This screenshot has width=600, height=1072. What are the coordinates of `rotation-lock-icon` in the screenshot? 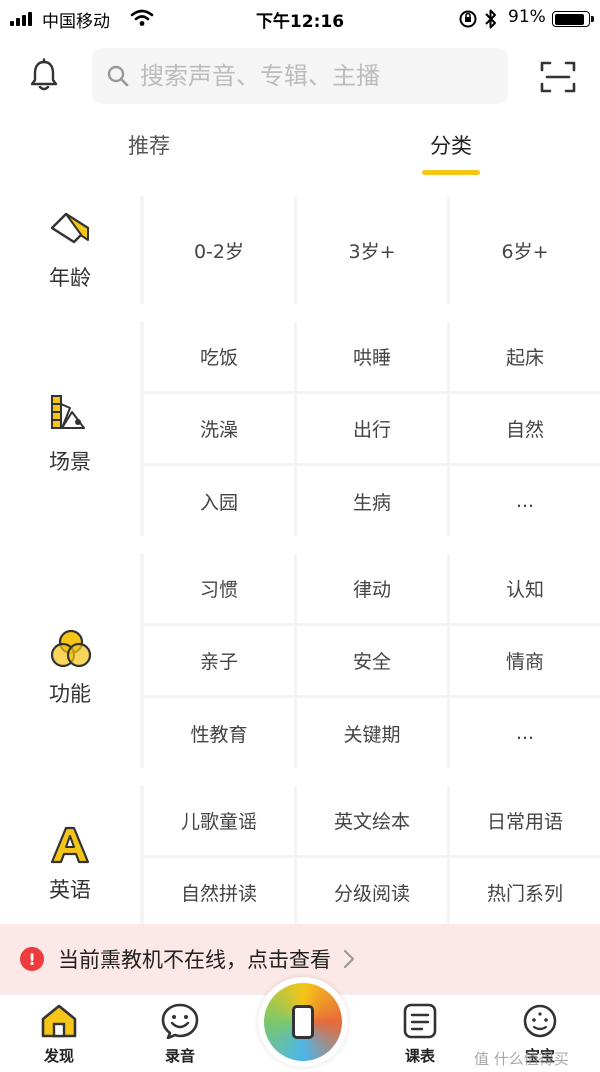 It's located at (468, 19).